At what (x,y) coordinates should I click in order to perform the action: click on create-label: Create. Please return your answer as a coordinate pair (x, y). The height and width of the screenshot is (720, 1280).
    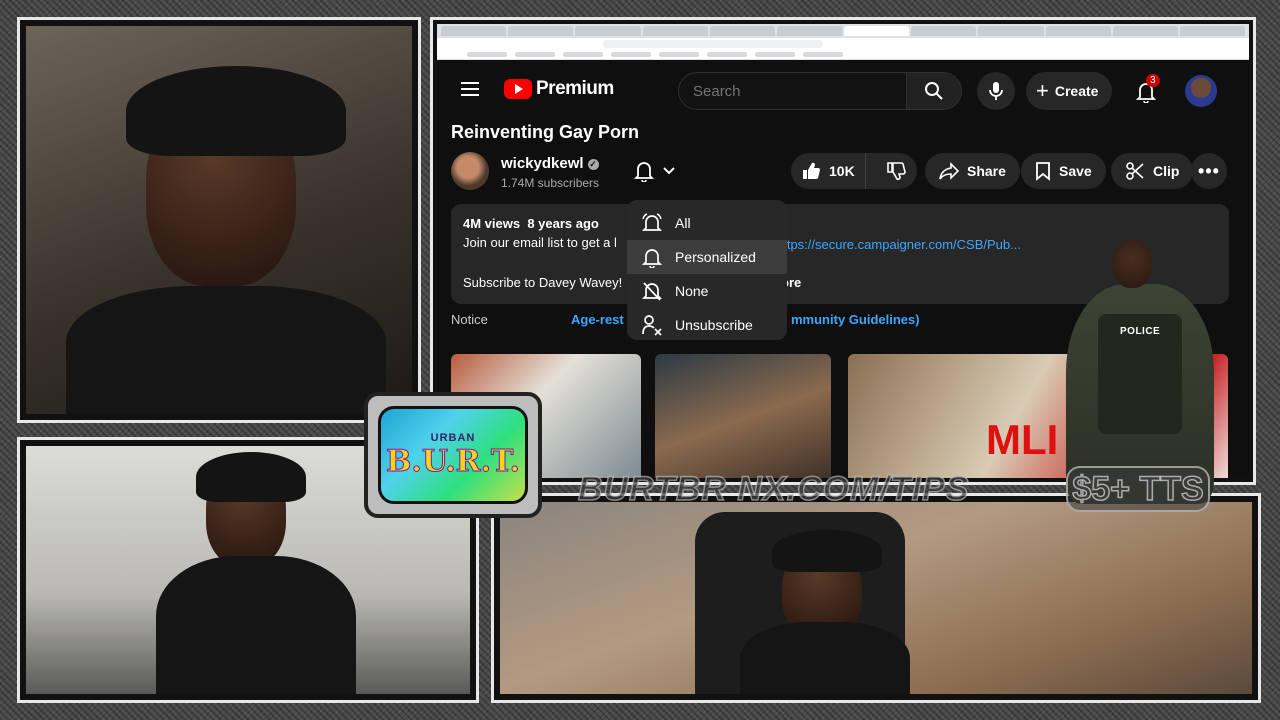
    Looking at the image, I should click on (1076, 91).